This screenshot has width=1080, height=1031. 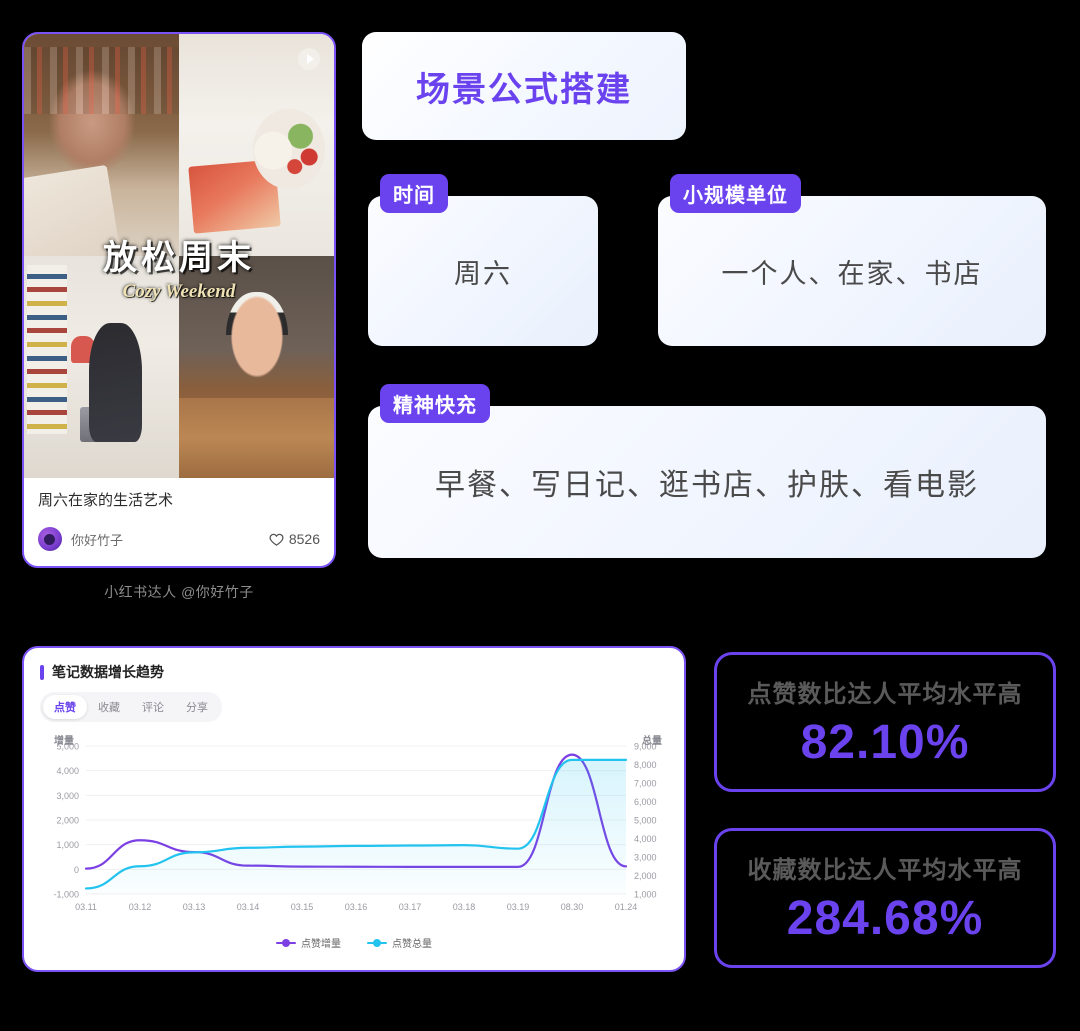 I want to click on note-thumbnail: 放松周末 Cozy Weekend, so click(x=179, y=256).